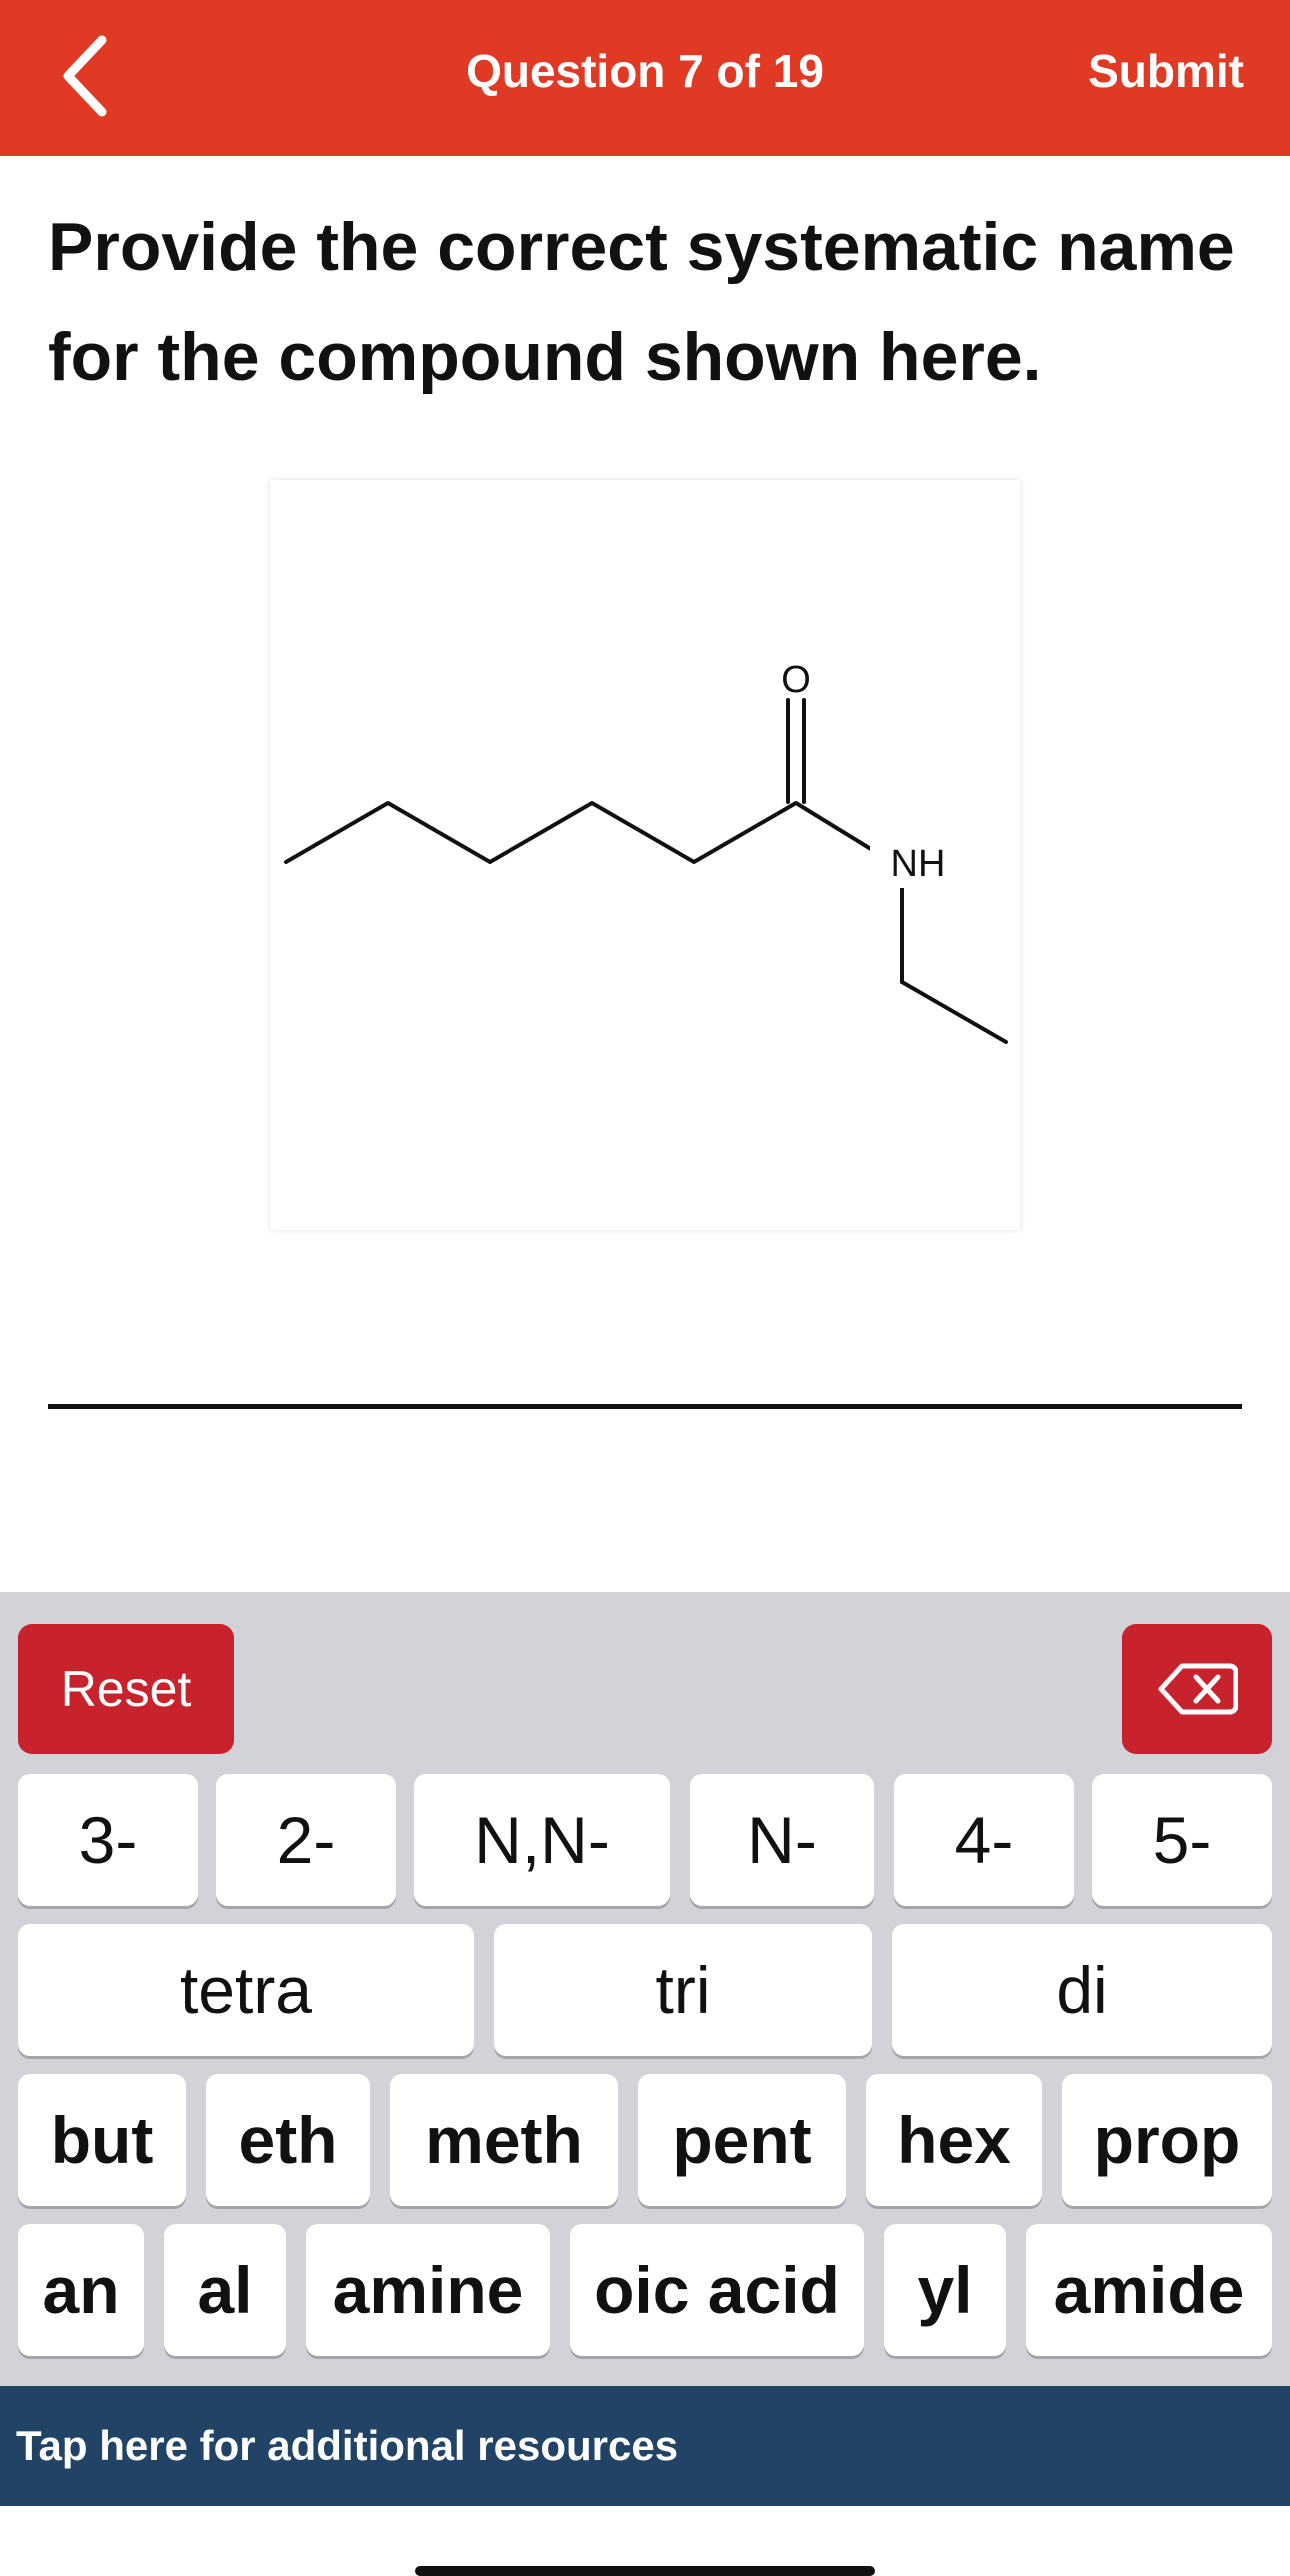 This screenshot has width=1290, height=2576. What do you see at coordinates (717, 2290) in the screenshot?
I see `key-oic-acid: oic acid` at bounding box center [717, 2290].